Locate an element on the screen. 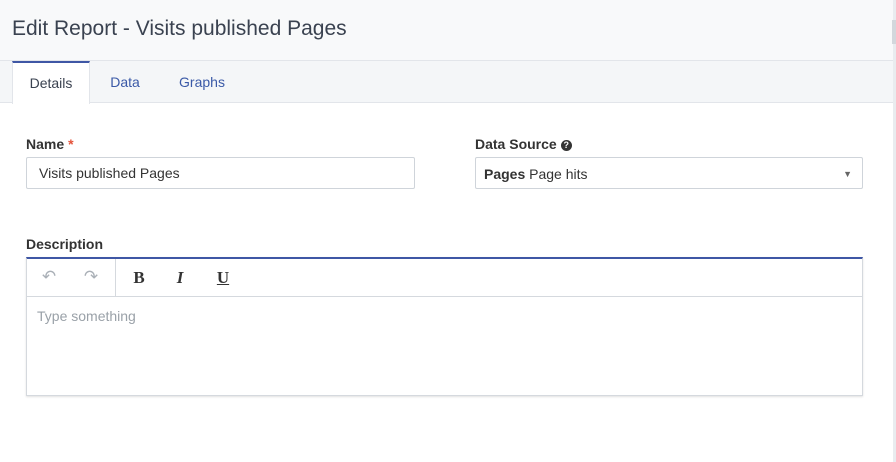 This screenshot has width=896, height=462. description-label: Description is located at coordinates (65, 244).